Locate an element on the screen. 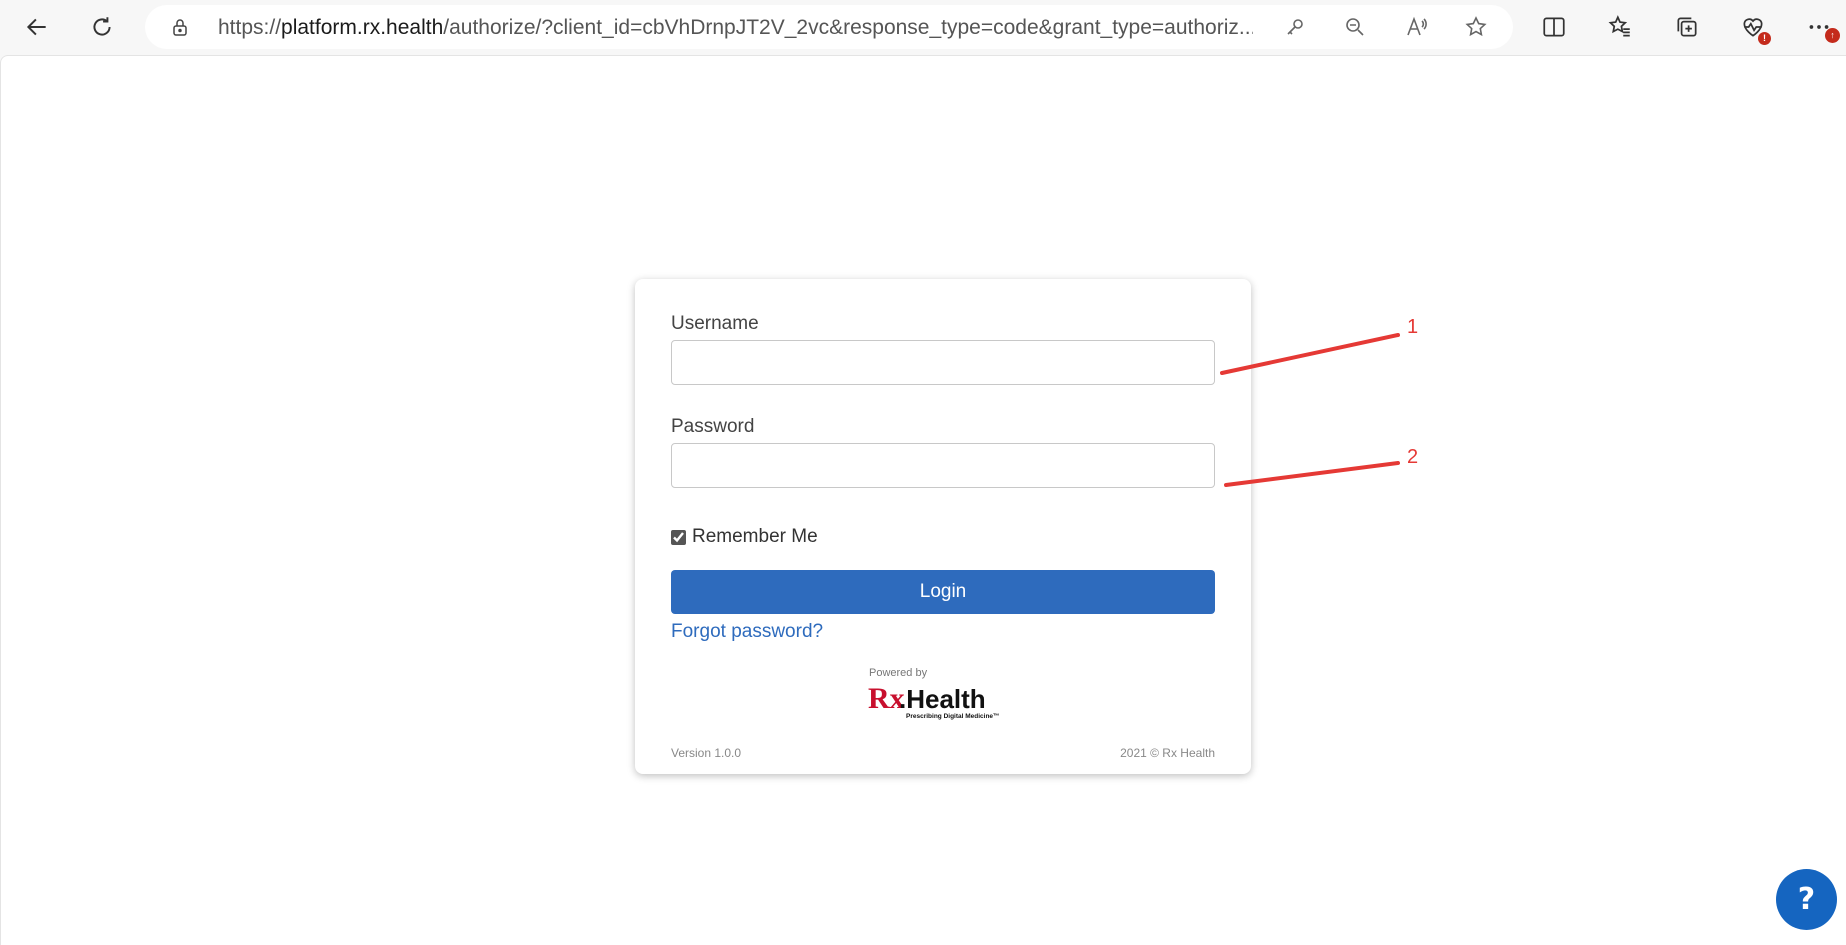 The image size is (1846, 945). username-label: Username is located at coordinates (715, 323).